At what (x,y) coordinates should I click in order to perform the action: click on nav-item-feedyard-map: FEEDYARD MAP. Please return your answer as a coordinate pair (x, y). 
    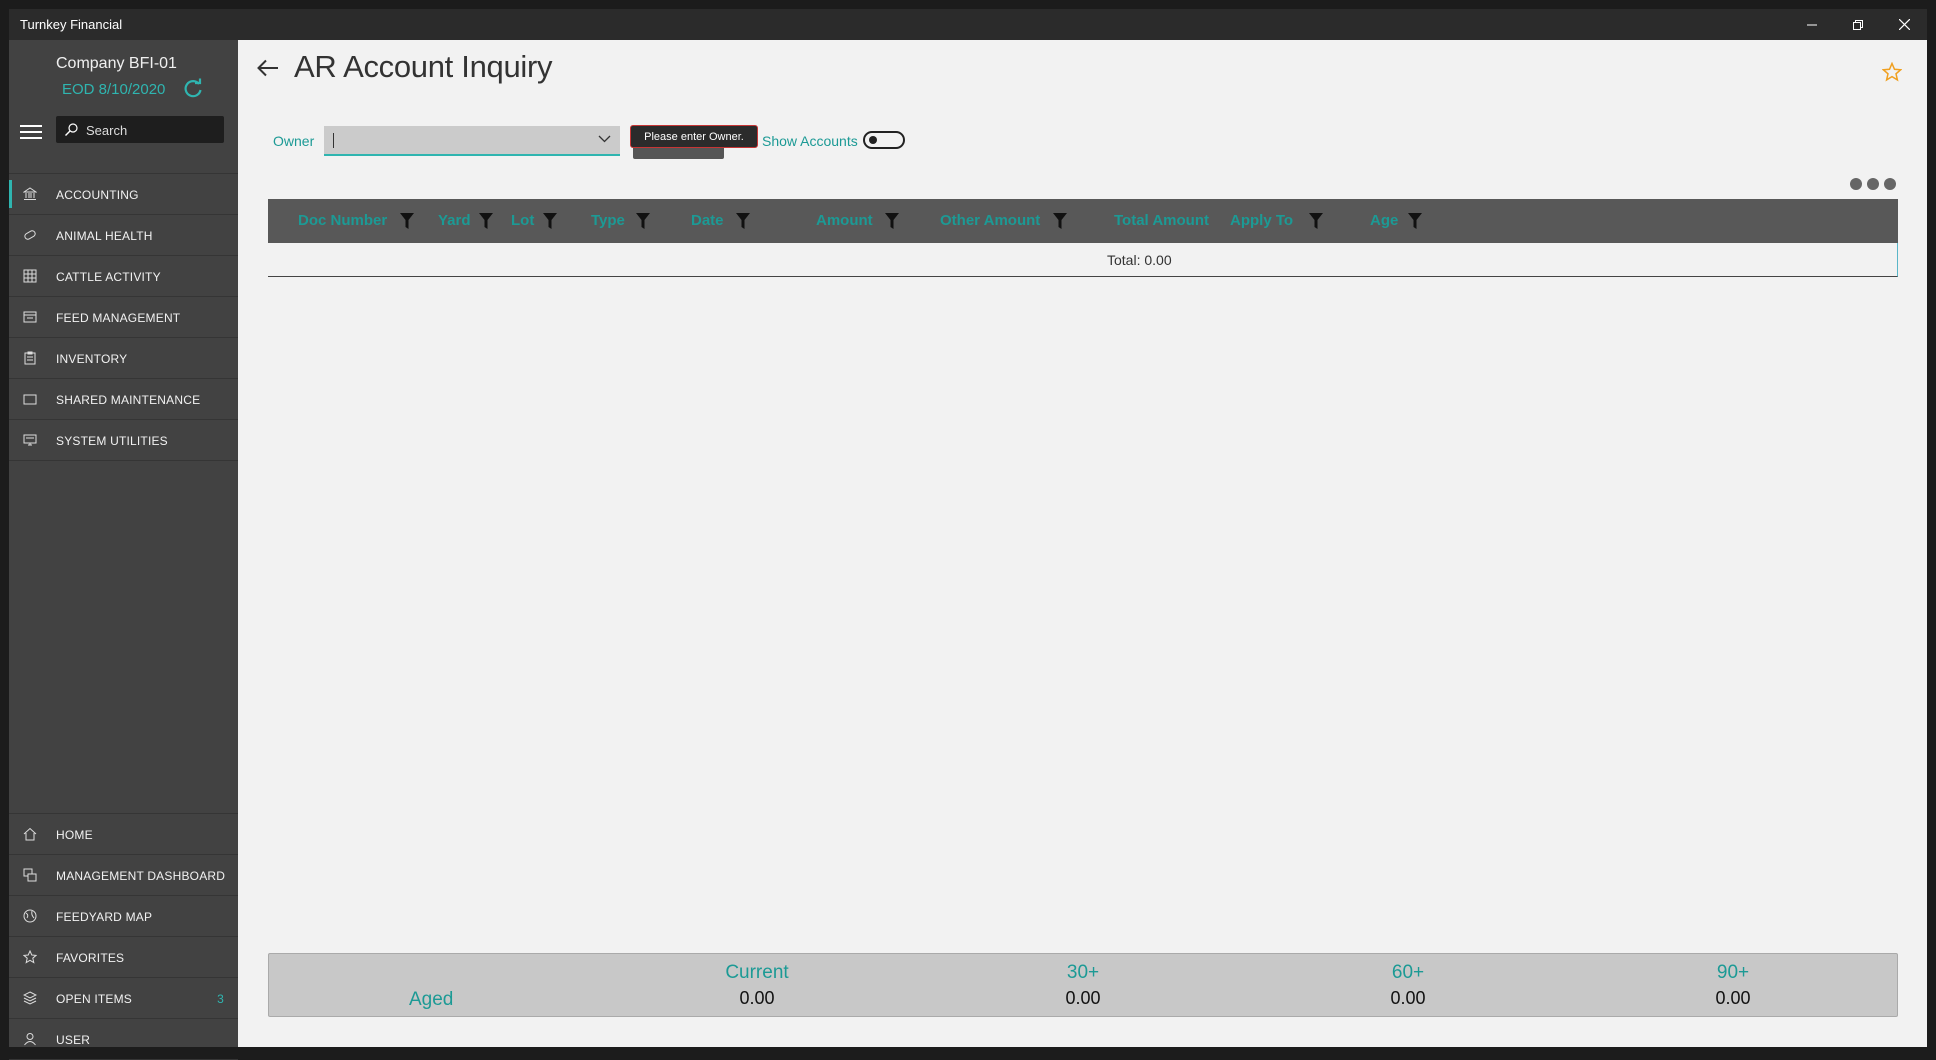
    Looking at the image, I should click on (123, 916).